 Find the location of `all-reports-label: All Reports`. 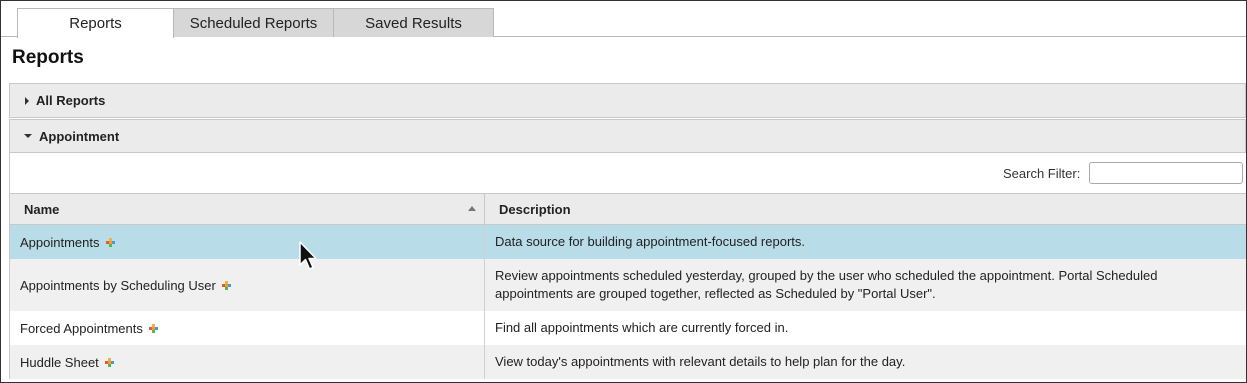

all-reports-label: All Reports is located at coordinates (71, 100).